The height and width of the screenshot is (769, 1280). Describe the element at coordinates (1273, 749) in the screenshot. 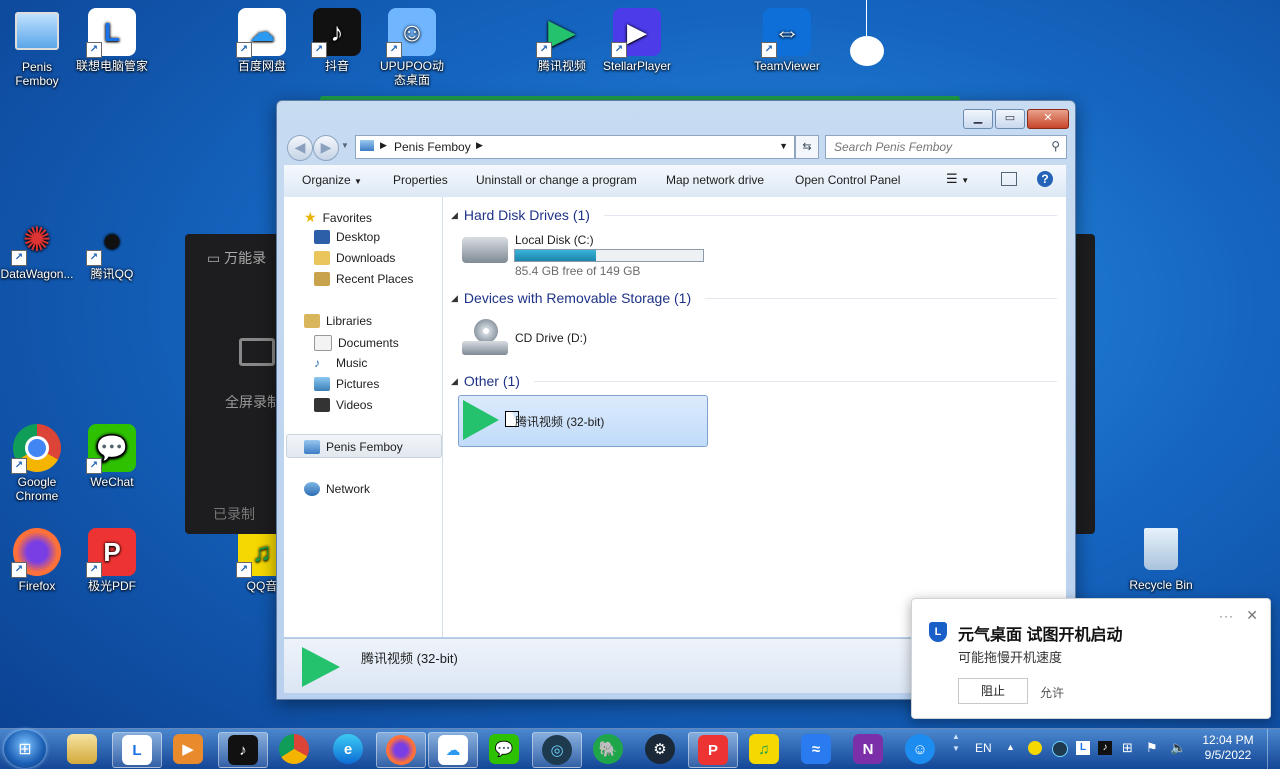

I see `show-desktop-button` at that location.